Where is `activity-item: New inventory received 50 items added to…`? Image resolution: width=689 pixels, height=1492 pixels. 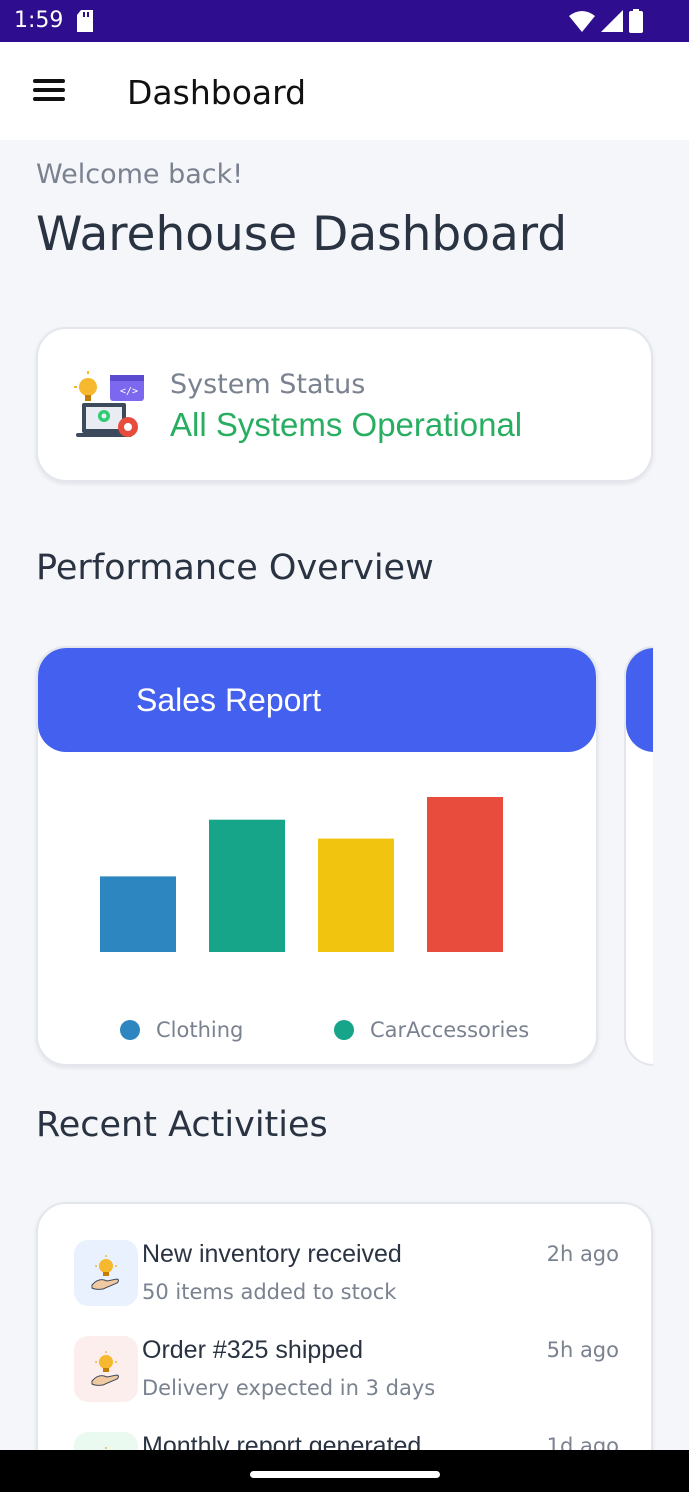 activity-item: New inventory received 50 items added to… is located at coordinates (346, 1280).